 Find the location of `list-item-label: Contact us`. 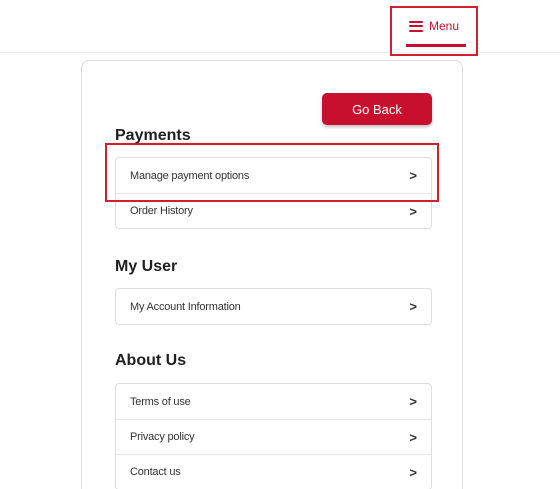

list-item-label: Contact us is located at coordinates (155, 472).